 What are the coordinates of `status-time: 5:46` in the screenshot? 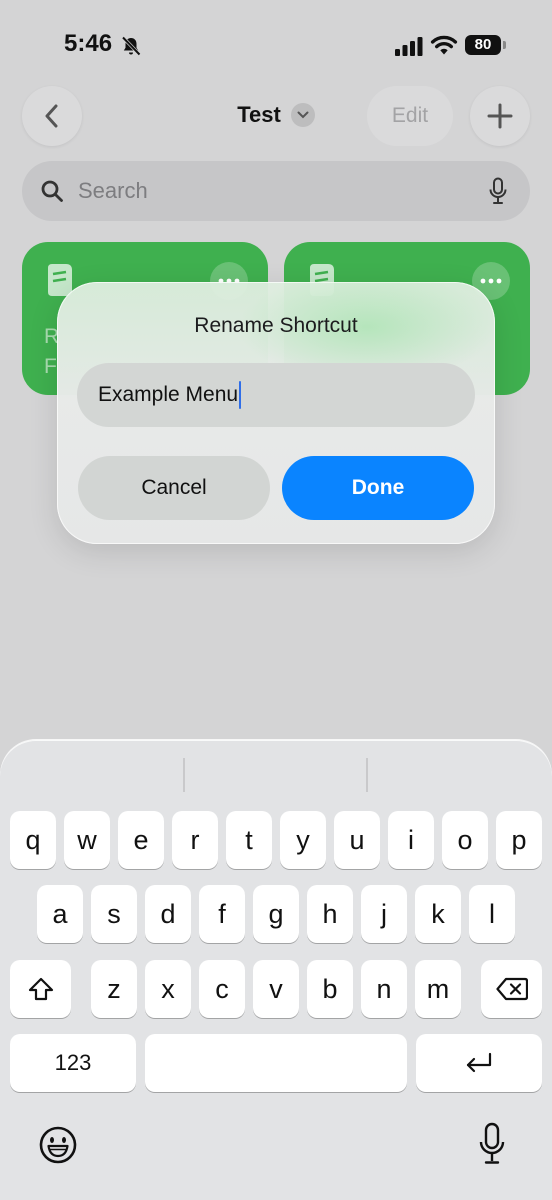 It's located at (88, 43).